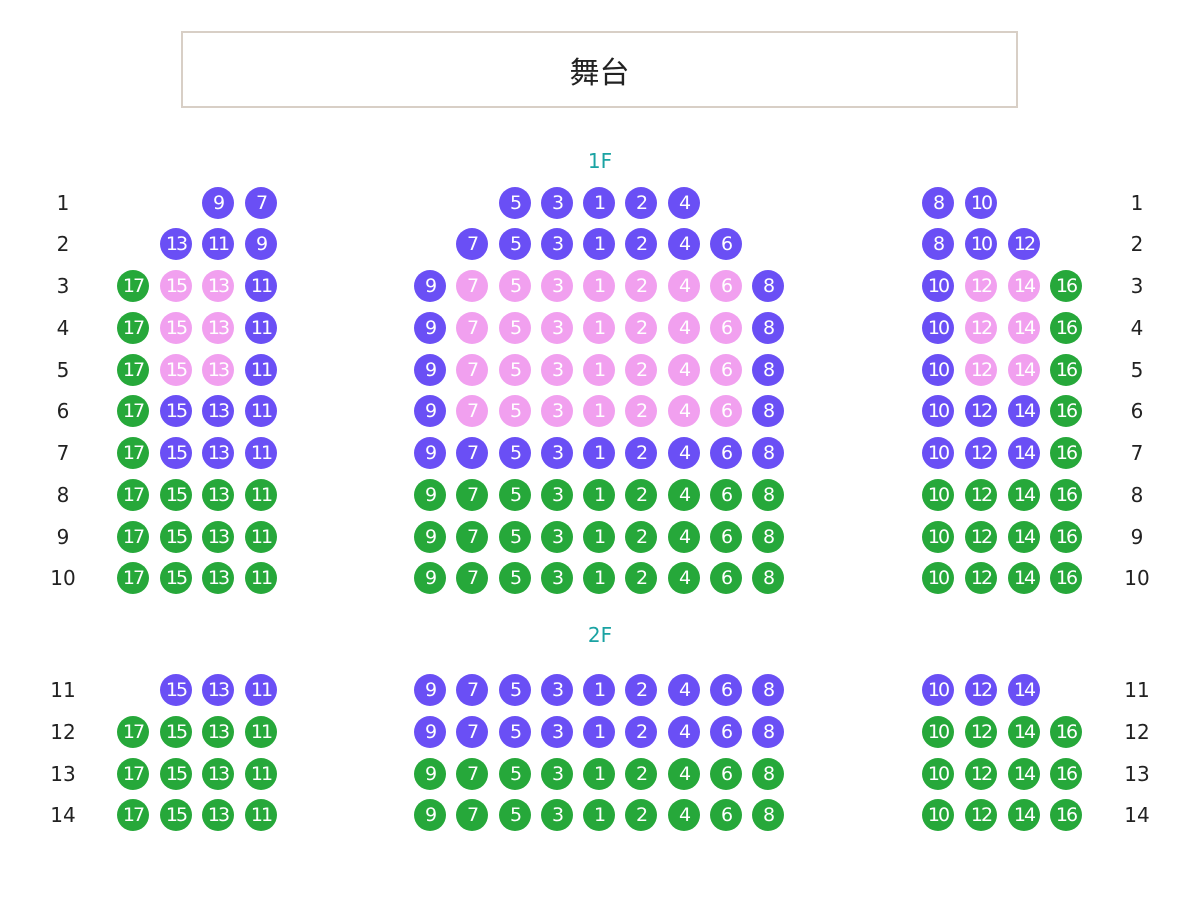 This screenshot has height=900, width=1200. Describe the element at coordinates (938, 453) in the screenshot. I see `seat-7-10: 10` at that location.